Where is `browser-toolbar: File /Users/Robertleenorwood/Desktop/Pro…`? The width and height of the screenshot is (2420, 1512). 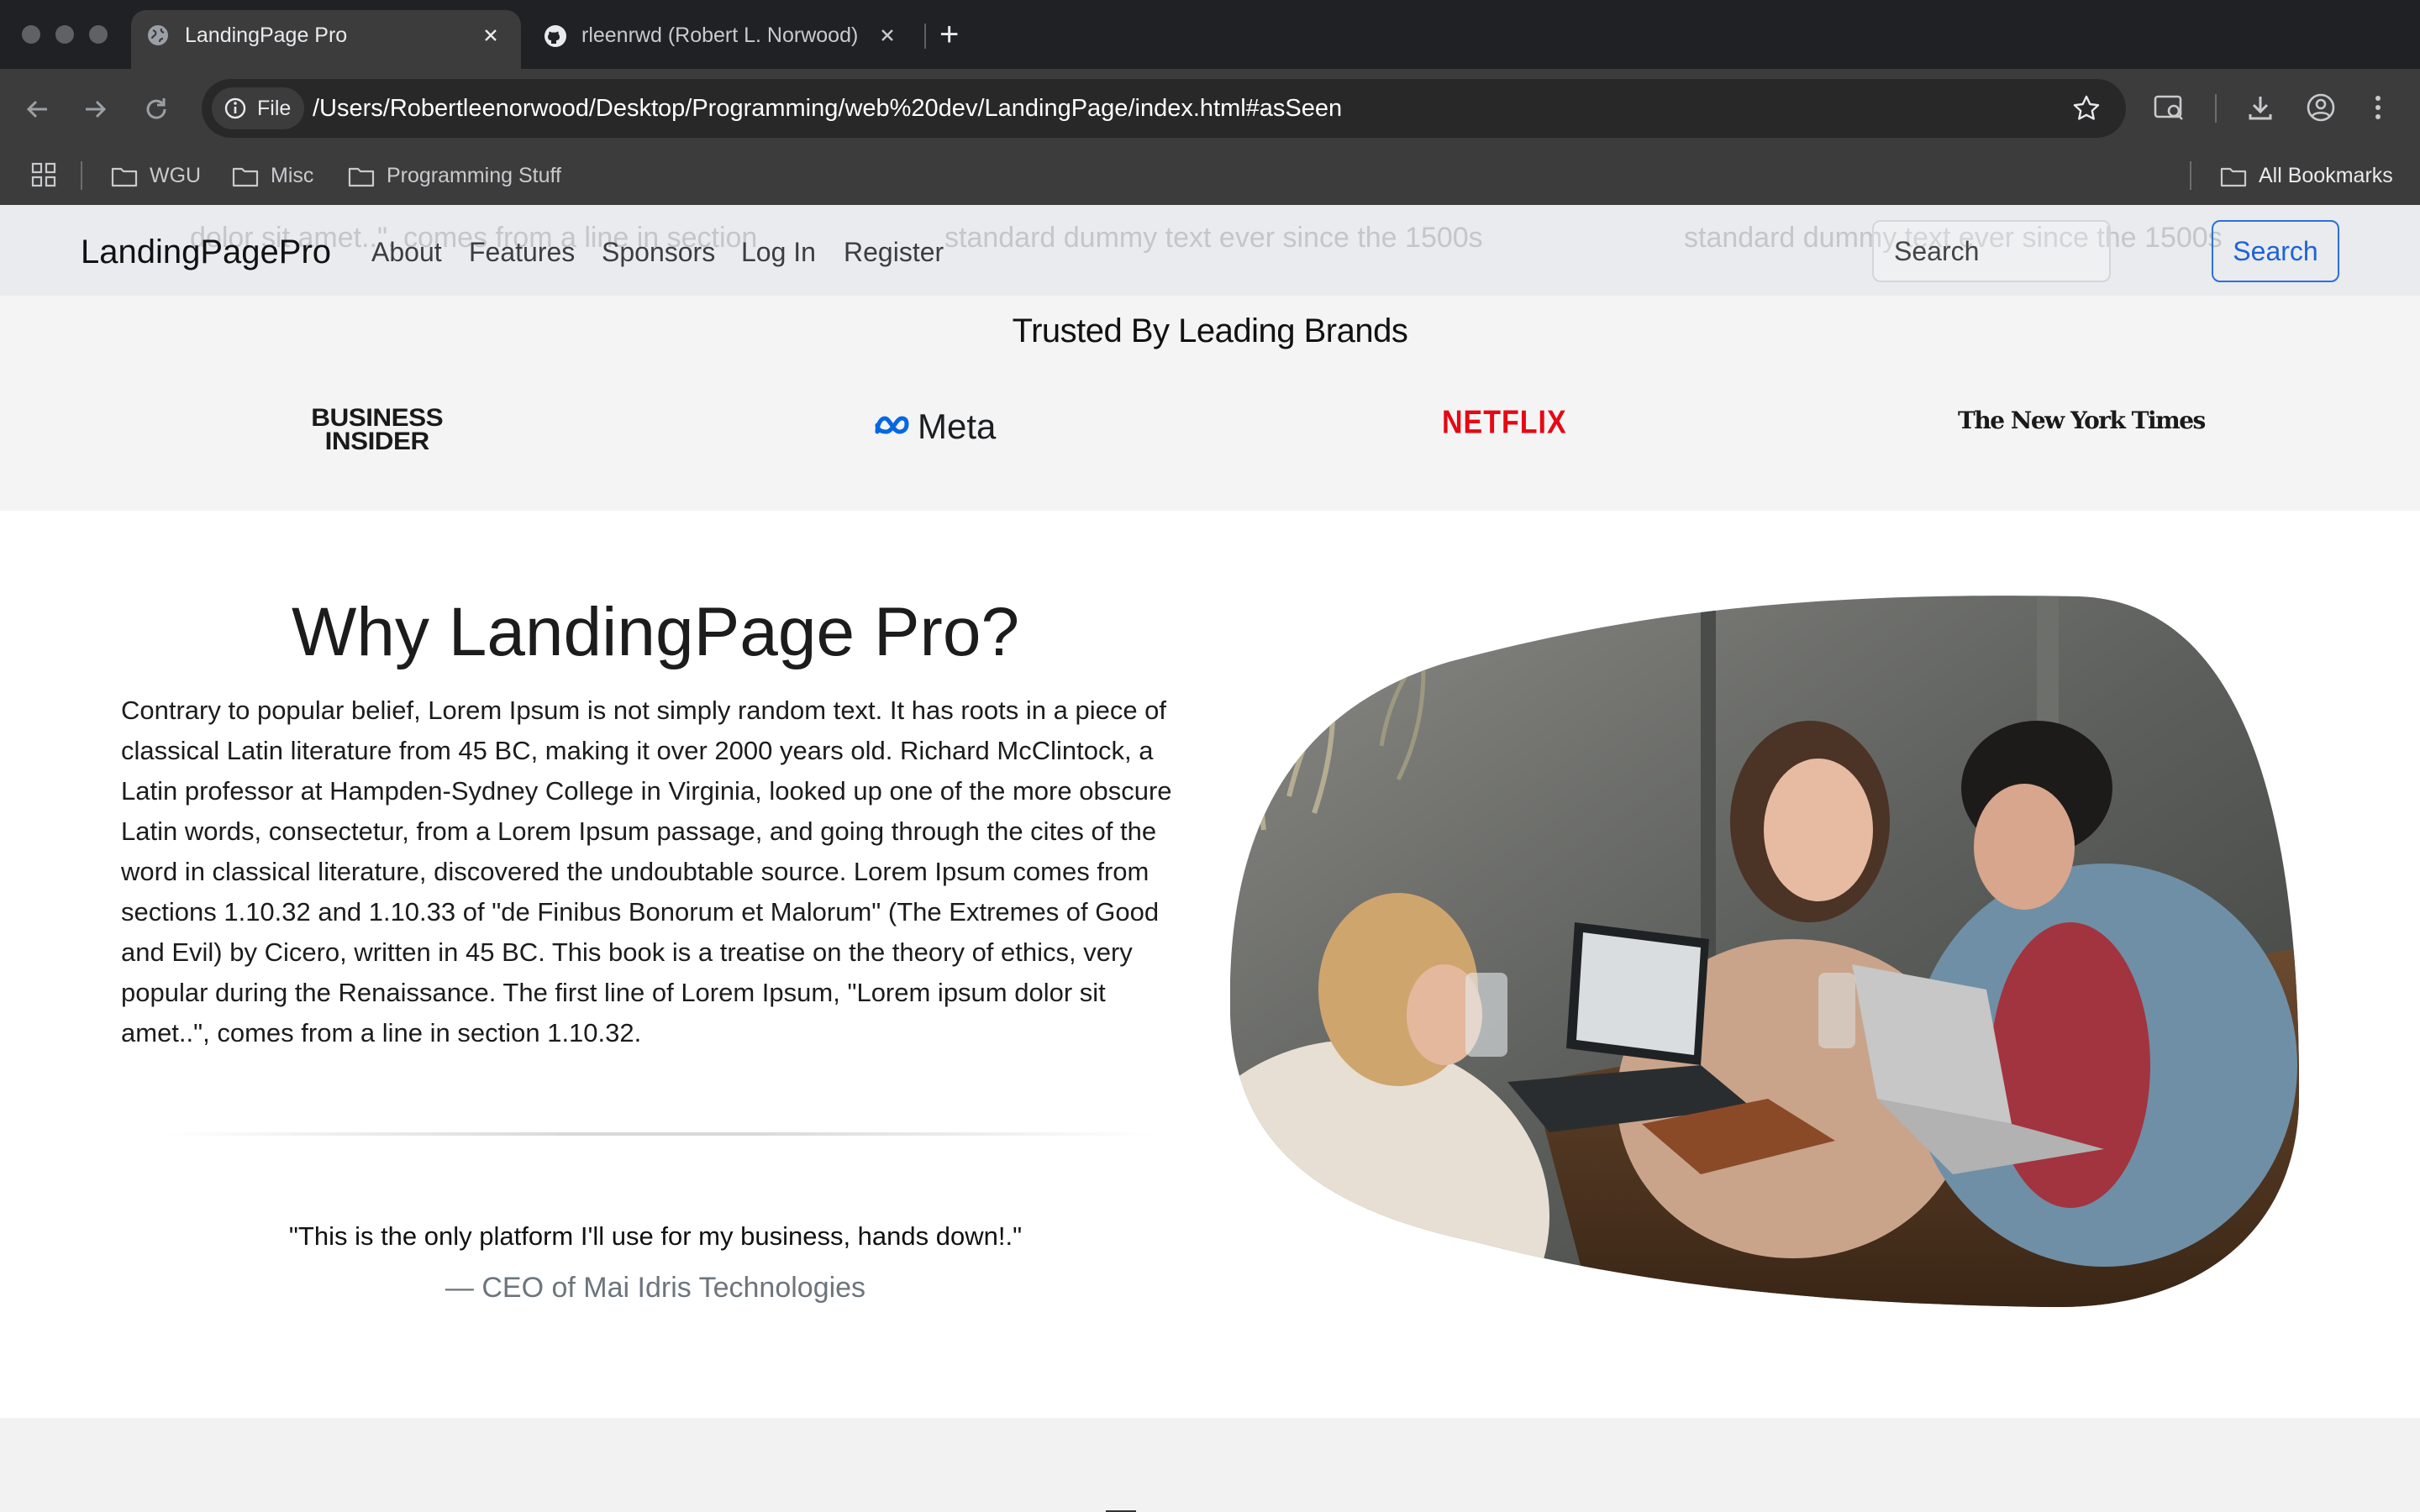
browser-toolbar: File /Users/Robertleenorwood/Desktop/Pro… is located at coordinates (1210, 107).